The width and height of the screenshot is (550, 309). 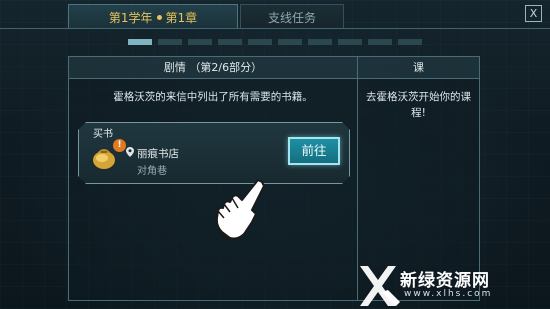 I want to click on class-panel-text: 去霍格沃茨开始你的课程!, so click(x=418, y=105).